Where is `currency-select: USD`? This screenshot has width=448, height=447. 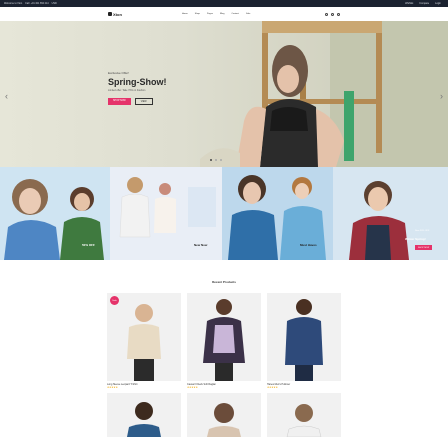
currency-select: USD is located at coordinates (54, 3).